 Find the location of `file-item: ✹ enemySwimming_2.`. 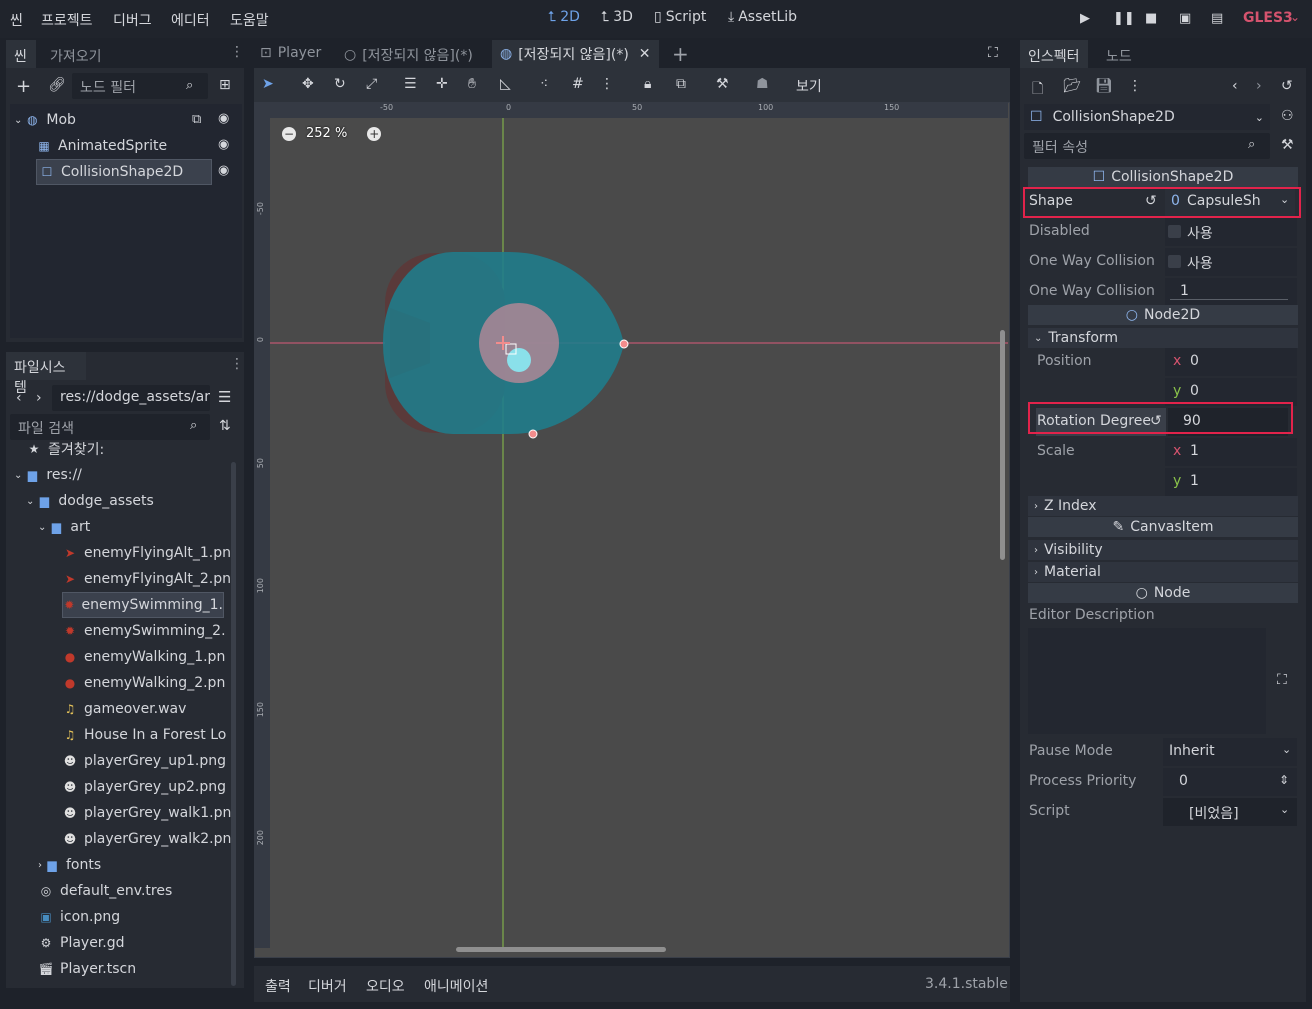

file-item: ✹ enemySwimming_2. is located at coordinates (144, 631).